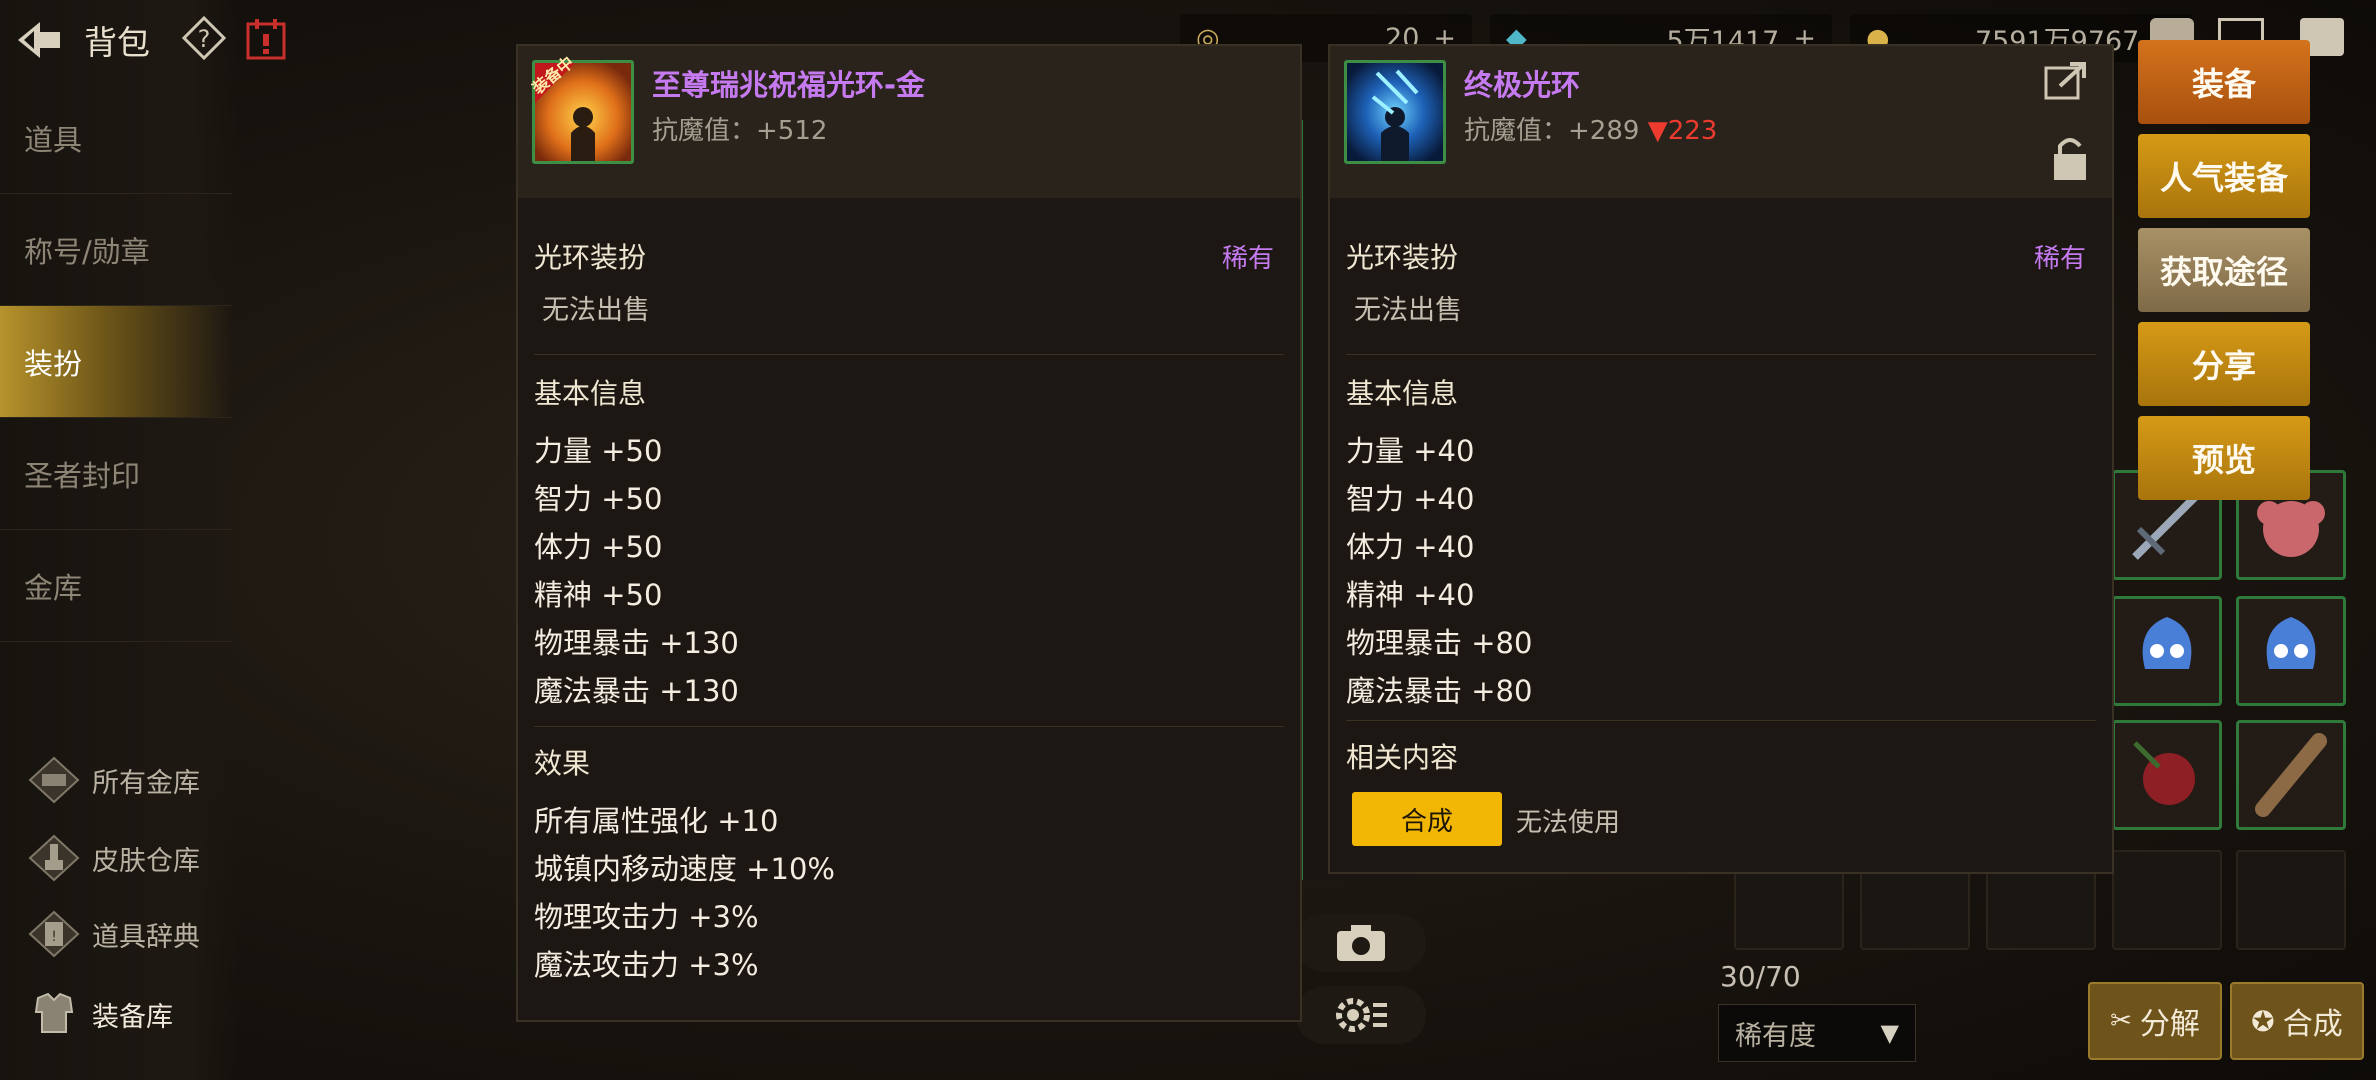 The width and height of the screenshot is (2376, 1080). What do you see at coordinates (1410, 499) in the screenshot?
I see `stat-line: 智力 +40` at bounding box center [1410, 499].